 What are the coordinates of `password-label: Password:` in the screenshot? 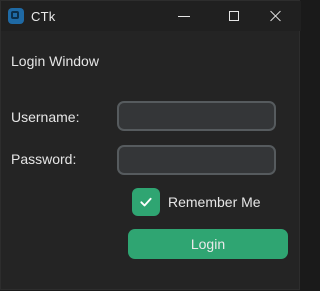 It's located at (44, 159).